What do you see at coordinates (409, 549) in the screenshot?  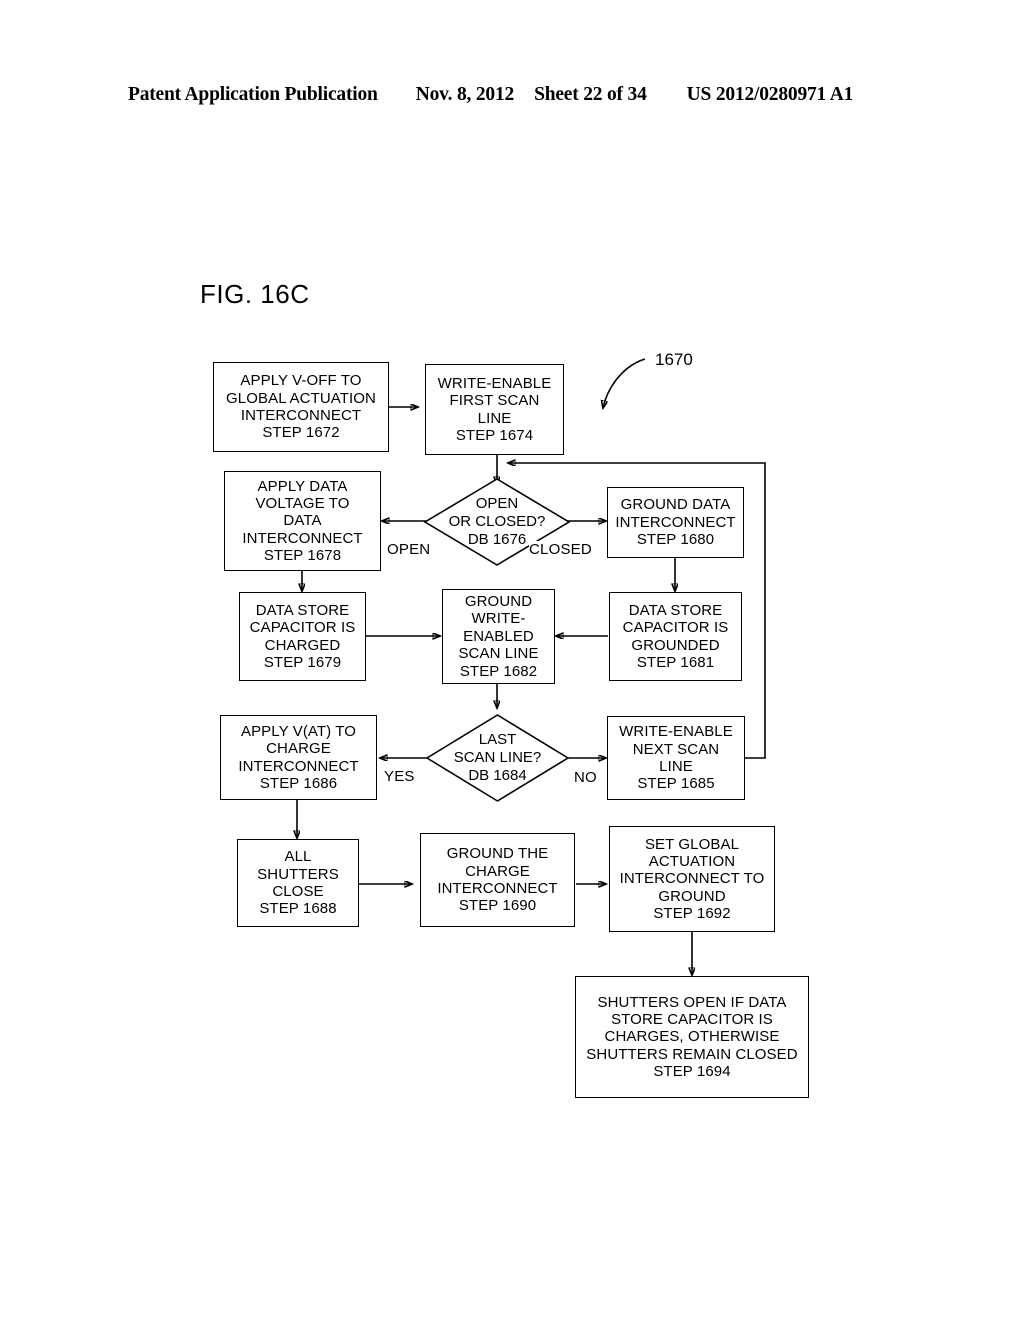 I see `edge-label-open: OPEN` at bounding box center [409, 549].